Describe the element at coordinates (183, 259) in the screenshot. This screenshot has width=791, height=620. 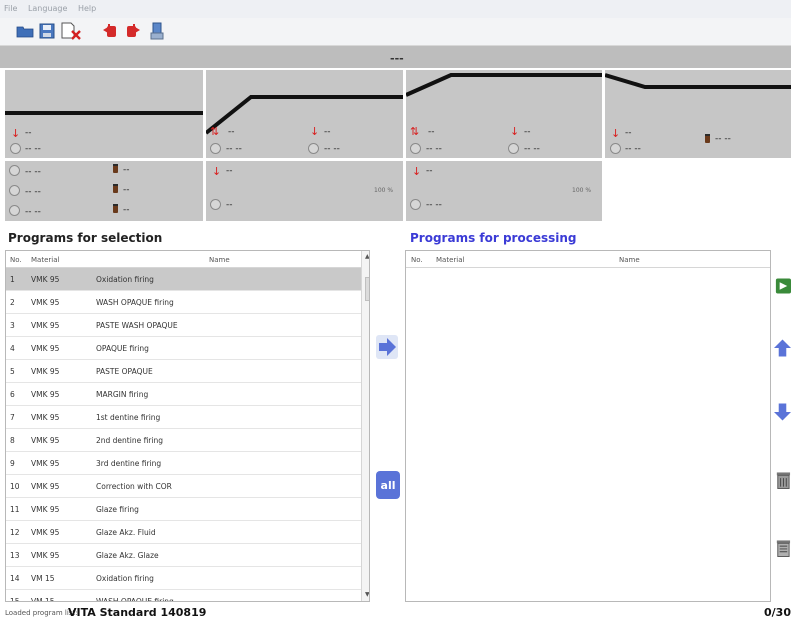
I see `table-header: No. Material Name` at that location.